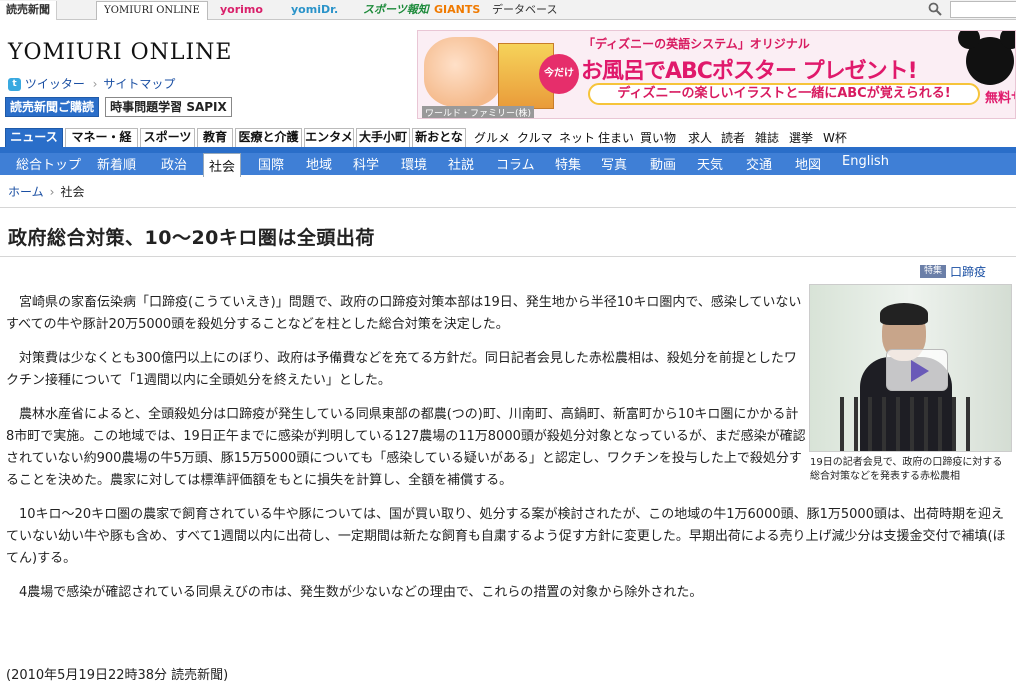  I want to click on special-tag: 特集 口蹄疫, so click(953, 271).